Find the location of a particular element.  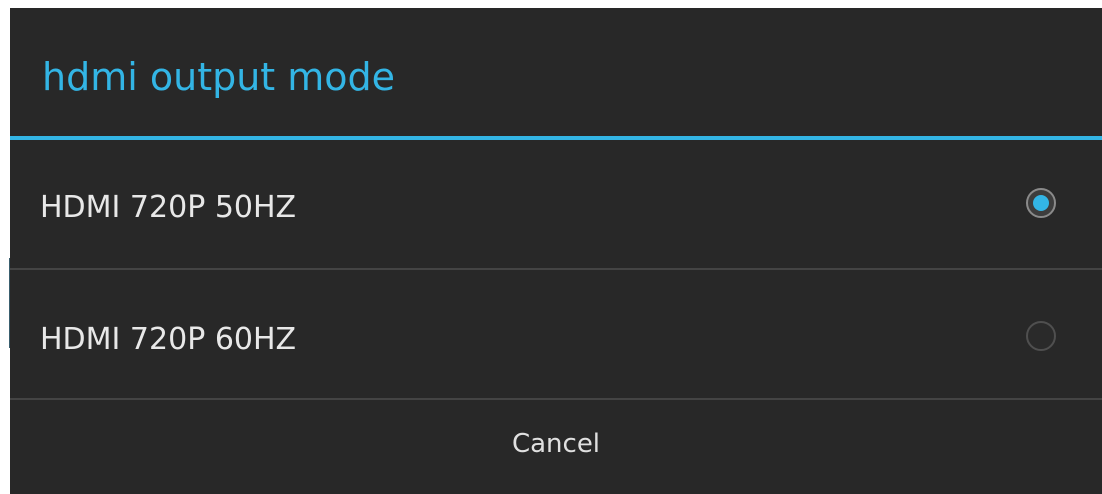

option-label: HDMI 720P 50HZ is located at coordinates (168, 207).